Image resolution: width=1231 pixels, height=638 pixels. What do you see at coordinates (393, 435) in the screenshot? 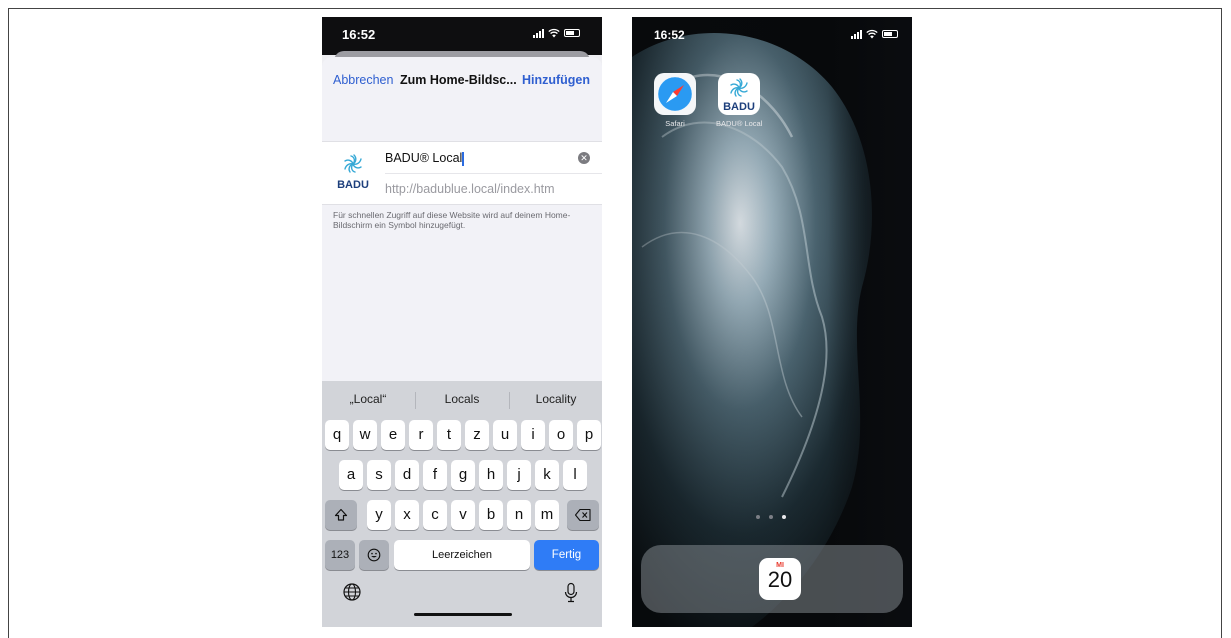
I see `key-e: e` at bounding box center [393, 435].